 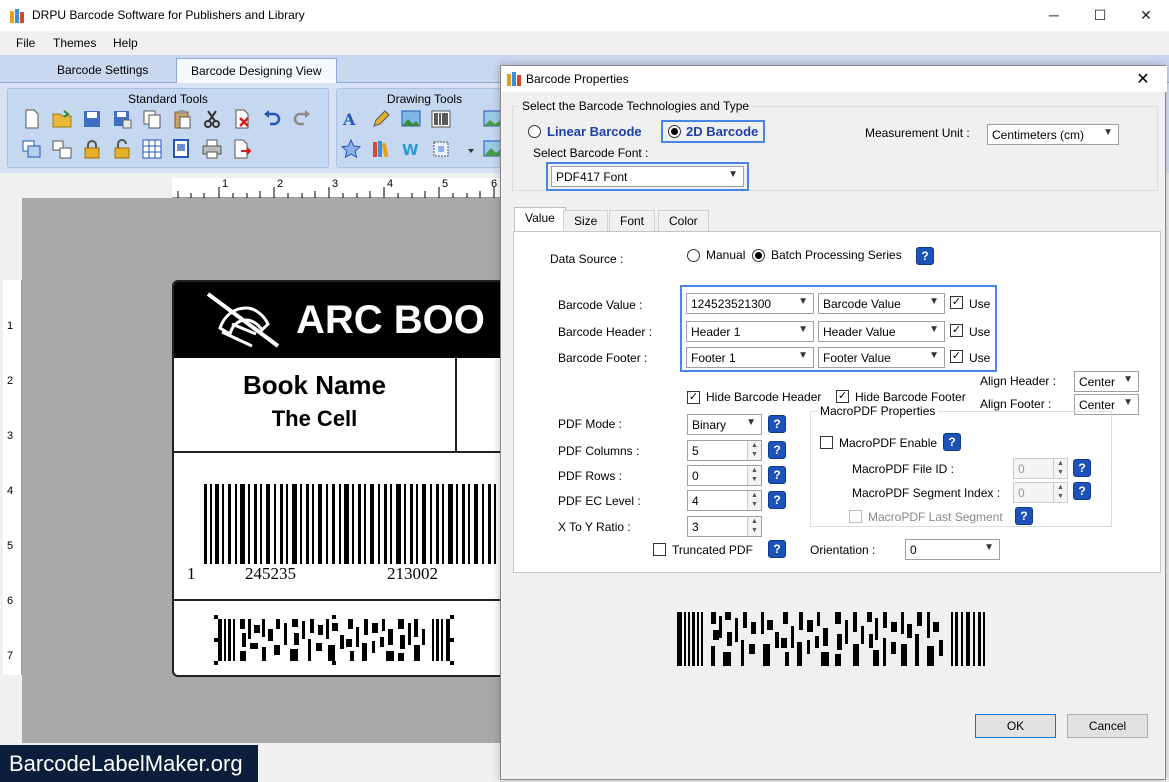 I want to click on cut-icon, so click(x=212, y=119).